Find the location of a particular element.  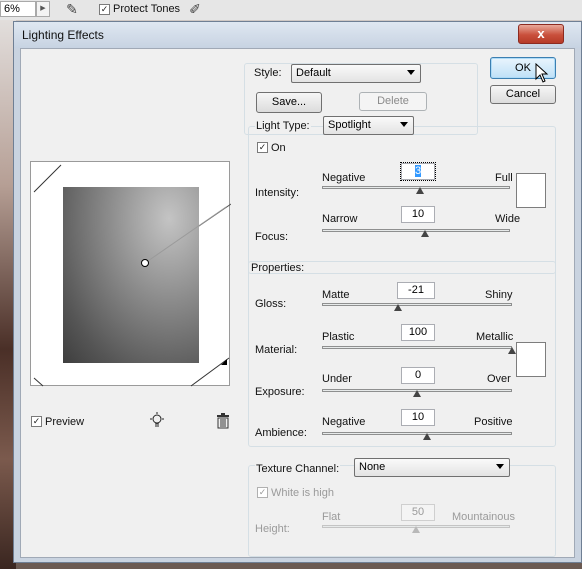

preview-canvas is located at coordinates (130, 274).